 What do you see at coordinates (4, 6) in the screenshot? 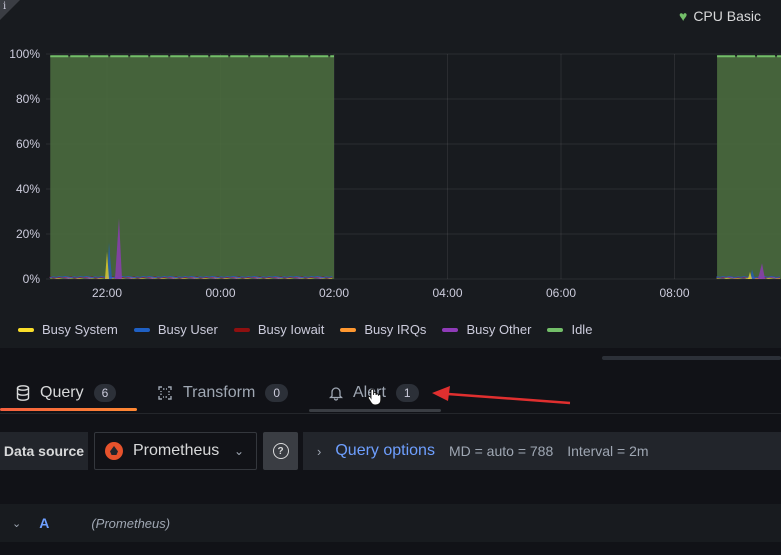
I see `info-icon: i` at bounding box center [4, 6].